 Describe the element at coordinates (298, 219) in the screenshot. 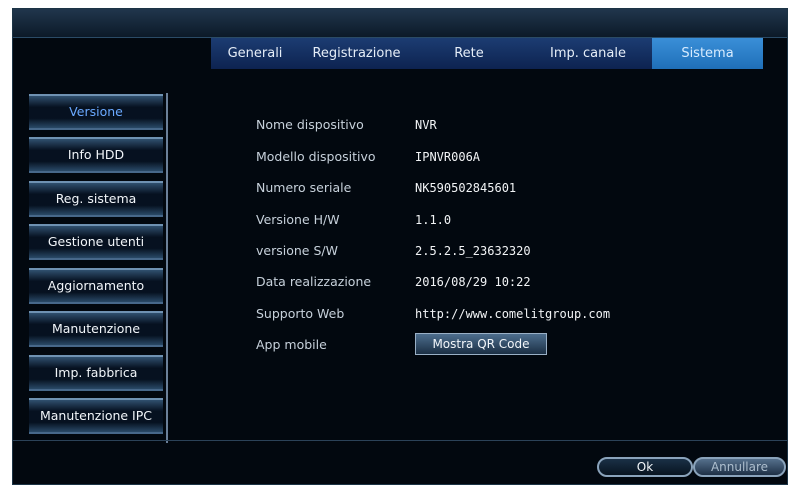

I see `label-versione-hw: Versione H/W` at that location.